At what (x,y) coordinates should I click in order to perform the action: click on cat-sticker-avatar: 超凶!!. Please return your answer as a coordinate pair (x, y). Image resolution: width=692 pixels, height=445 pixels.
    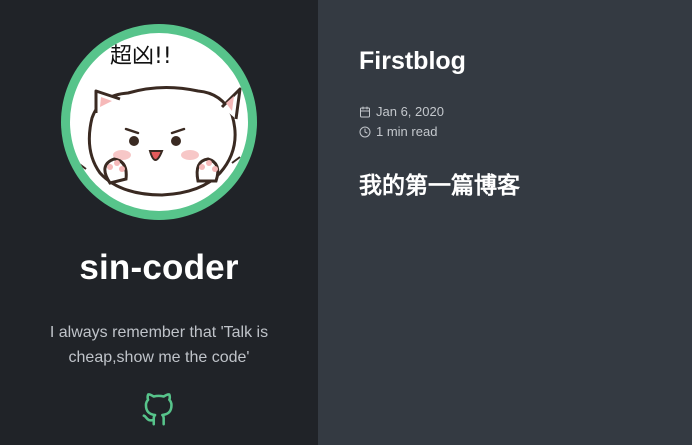
    Looking at the image, I should click on (159, 120).